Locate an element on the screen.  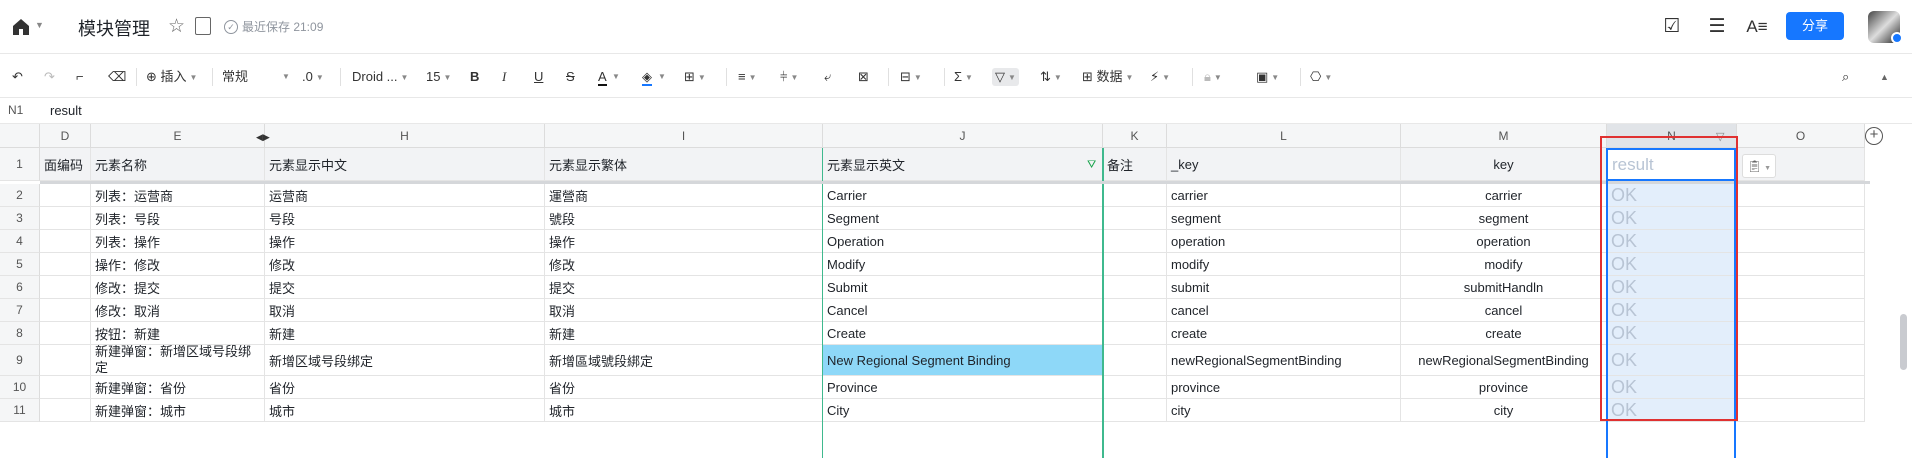
paste-options-button: 📋︎ ▼ is located at coordinates (1759, 166).